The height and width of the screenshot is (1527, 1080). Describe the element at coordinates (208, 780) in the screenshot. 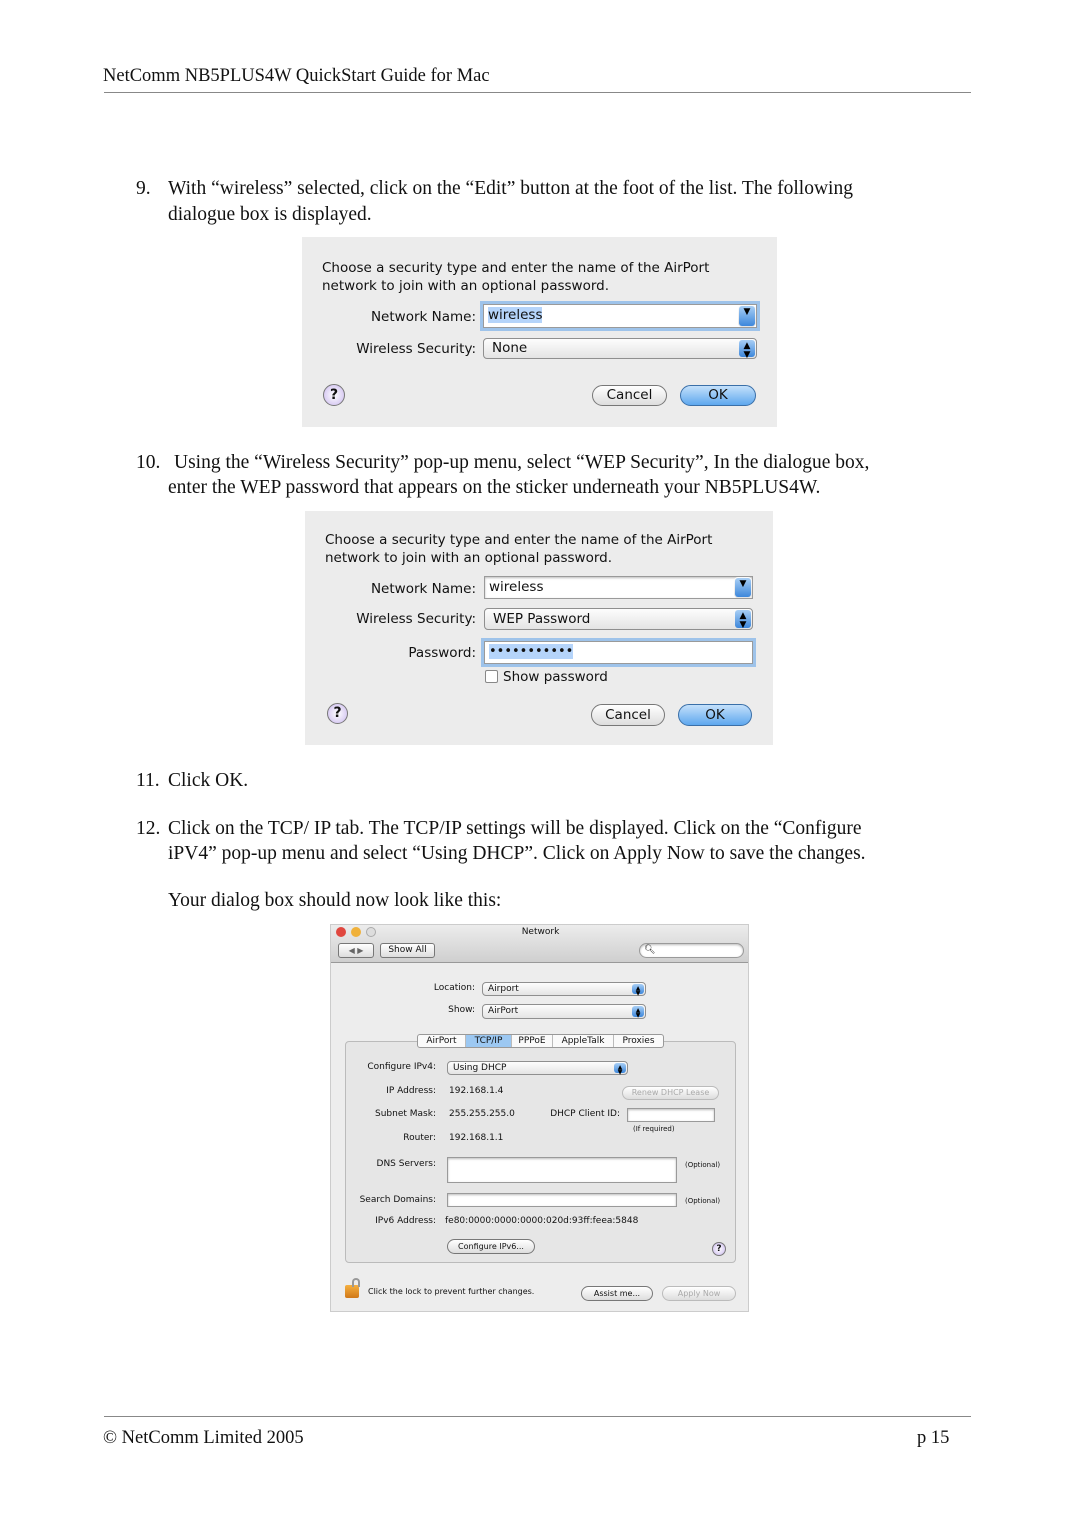

I see `step-text: Click OK.` at that location.